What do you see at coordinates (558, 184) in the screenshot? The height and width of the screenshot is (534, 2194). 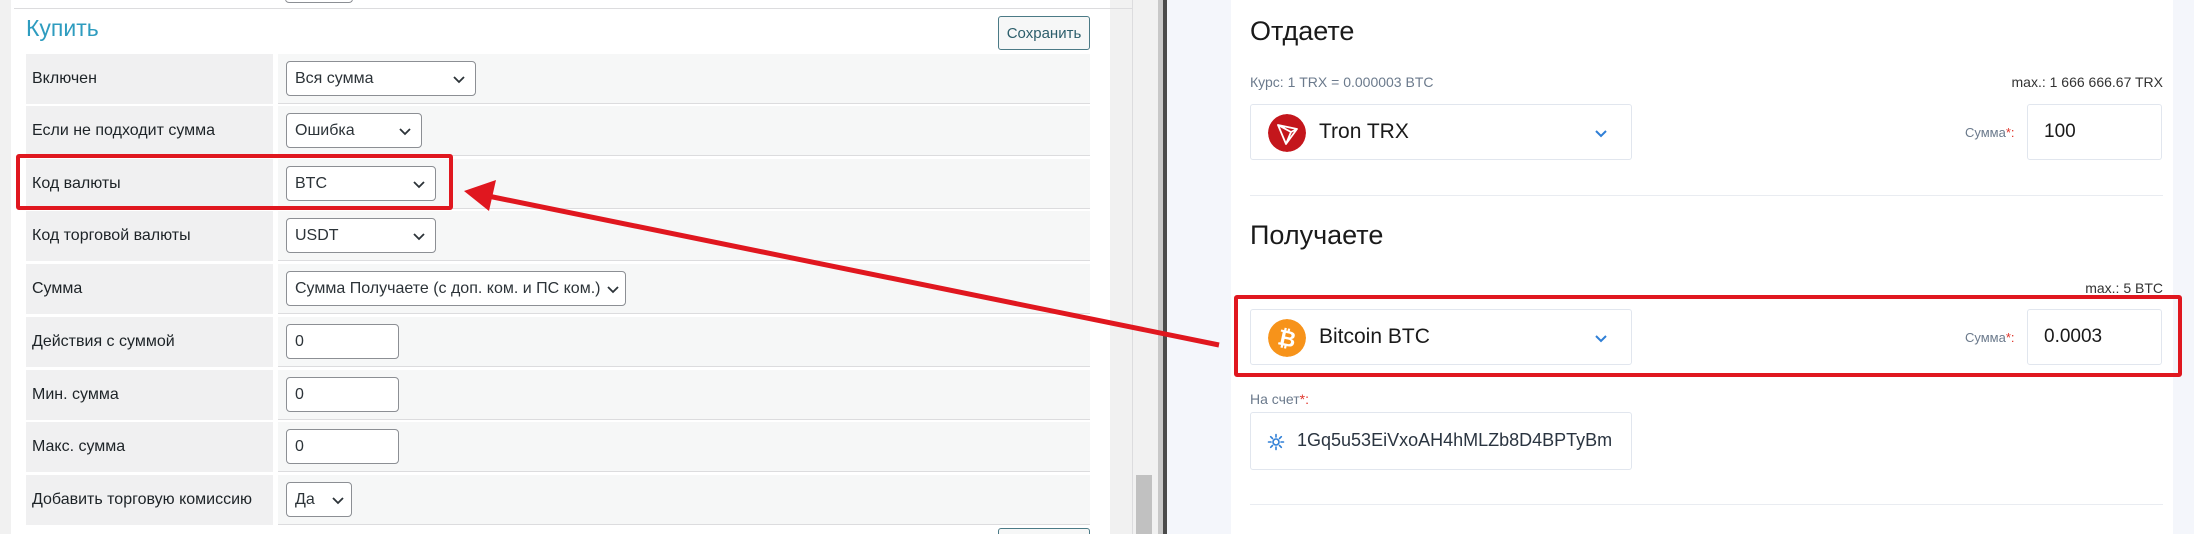 I see `field-row-currency-code: Код валюты BTC` at bounding box center [558, 184].